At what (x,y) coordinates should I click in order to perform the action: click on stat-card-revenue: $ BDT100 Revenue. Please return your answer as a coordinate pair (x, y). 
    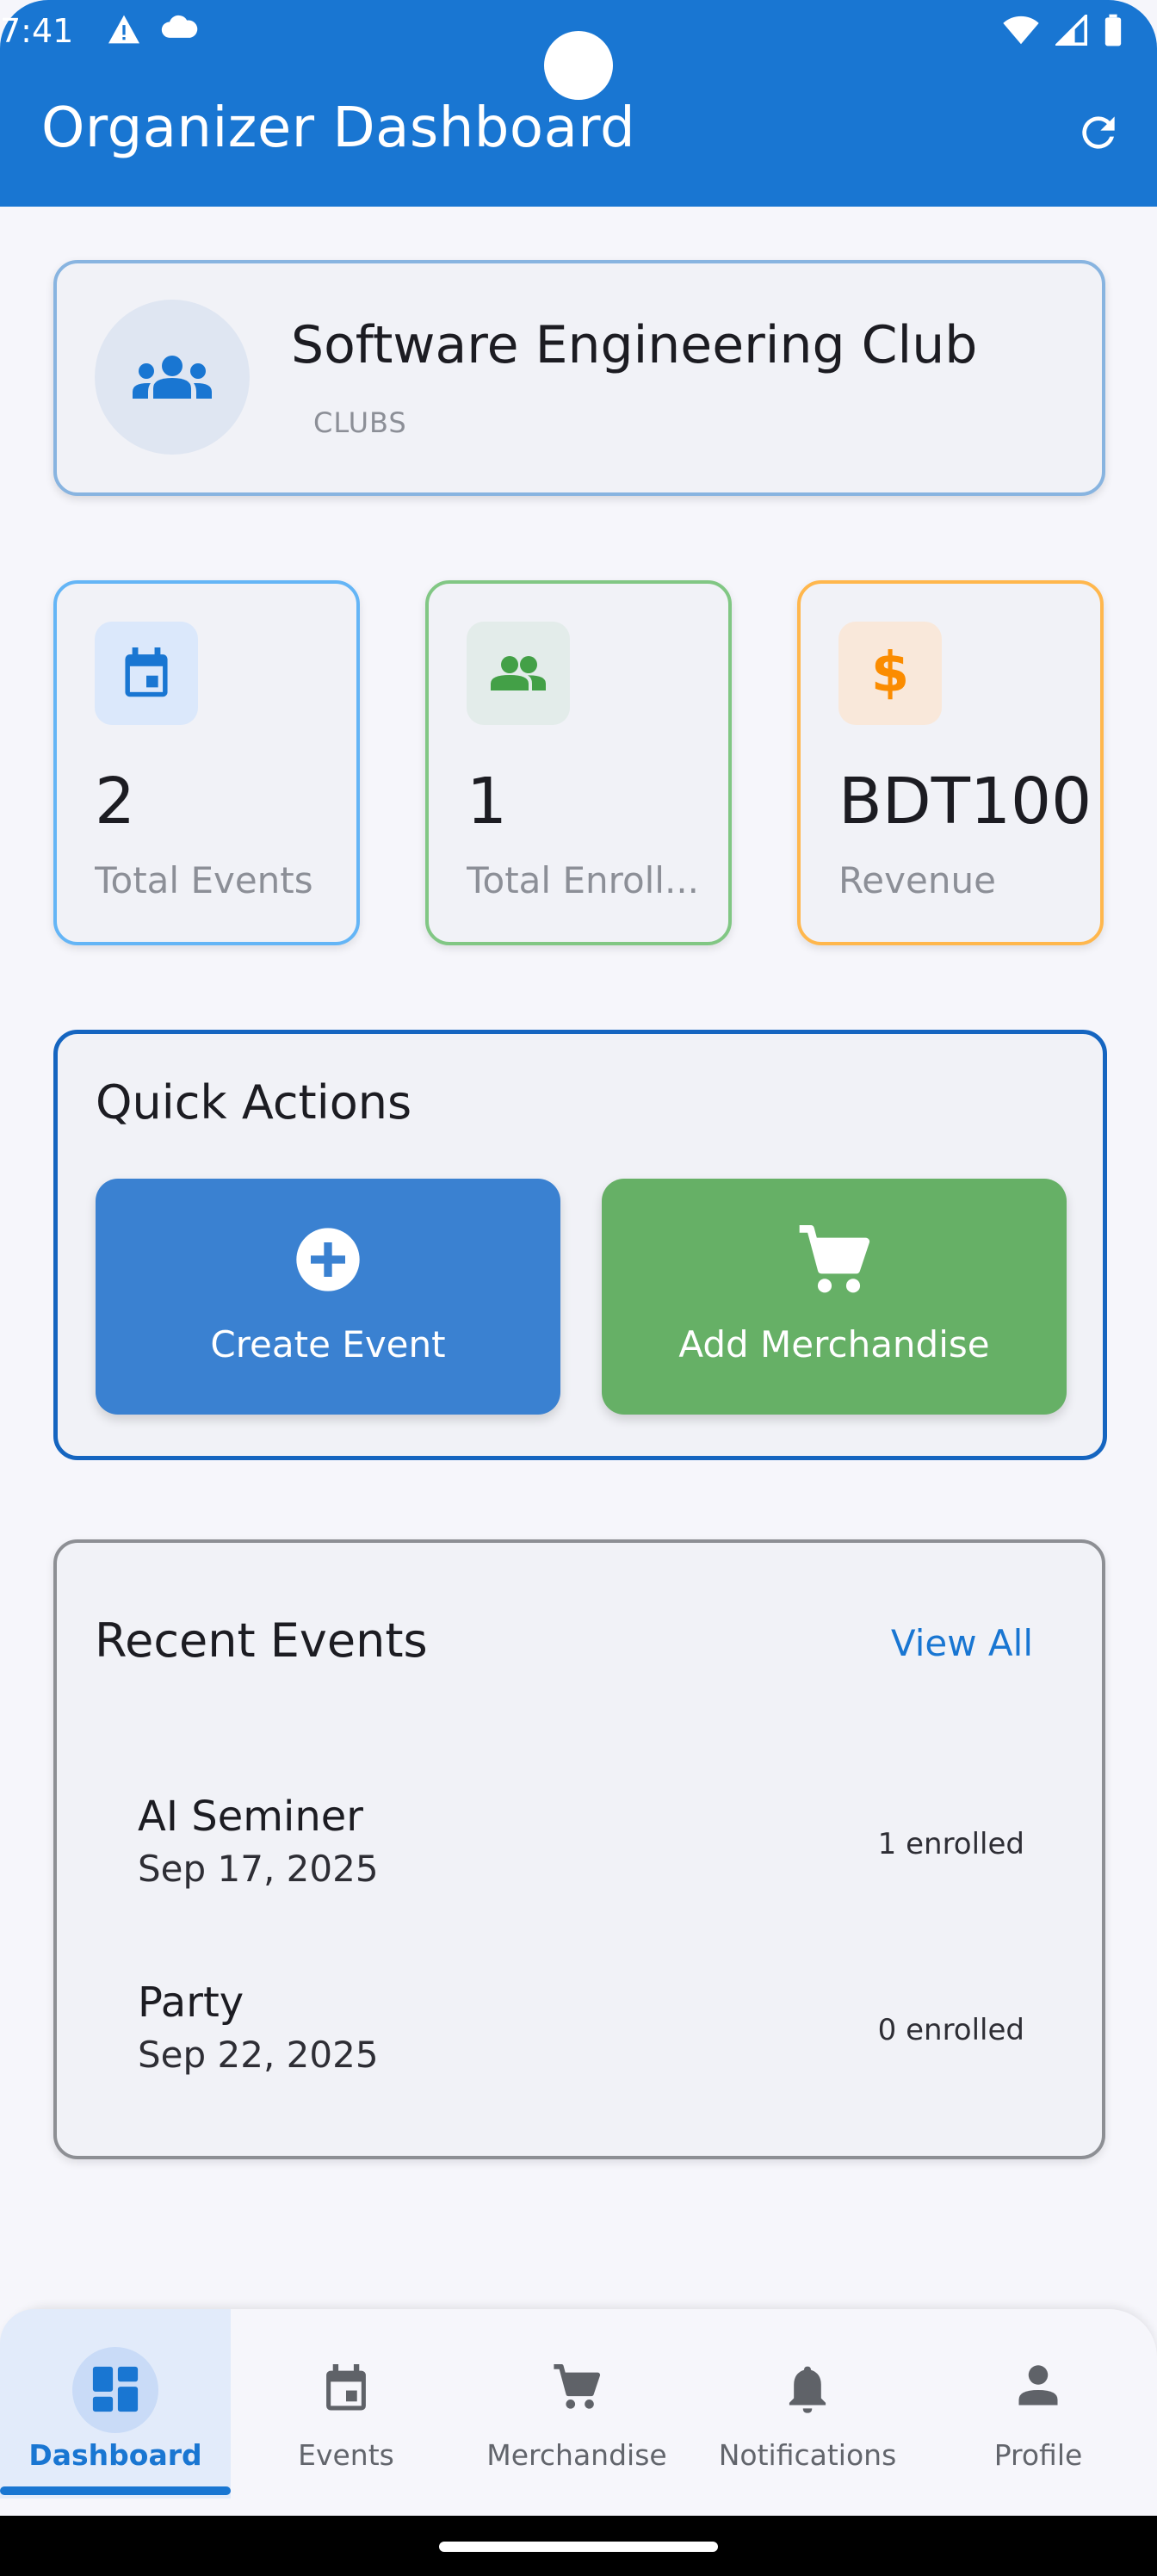
    Looking at the image, I should click on (950, 762).